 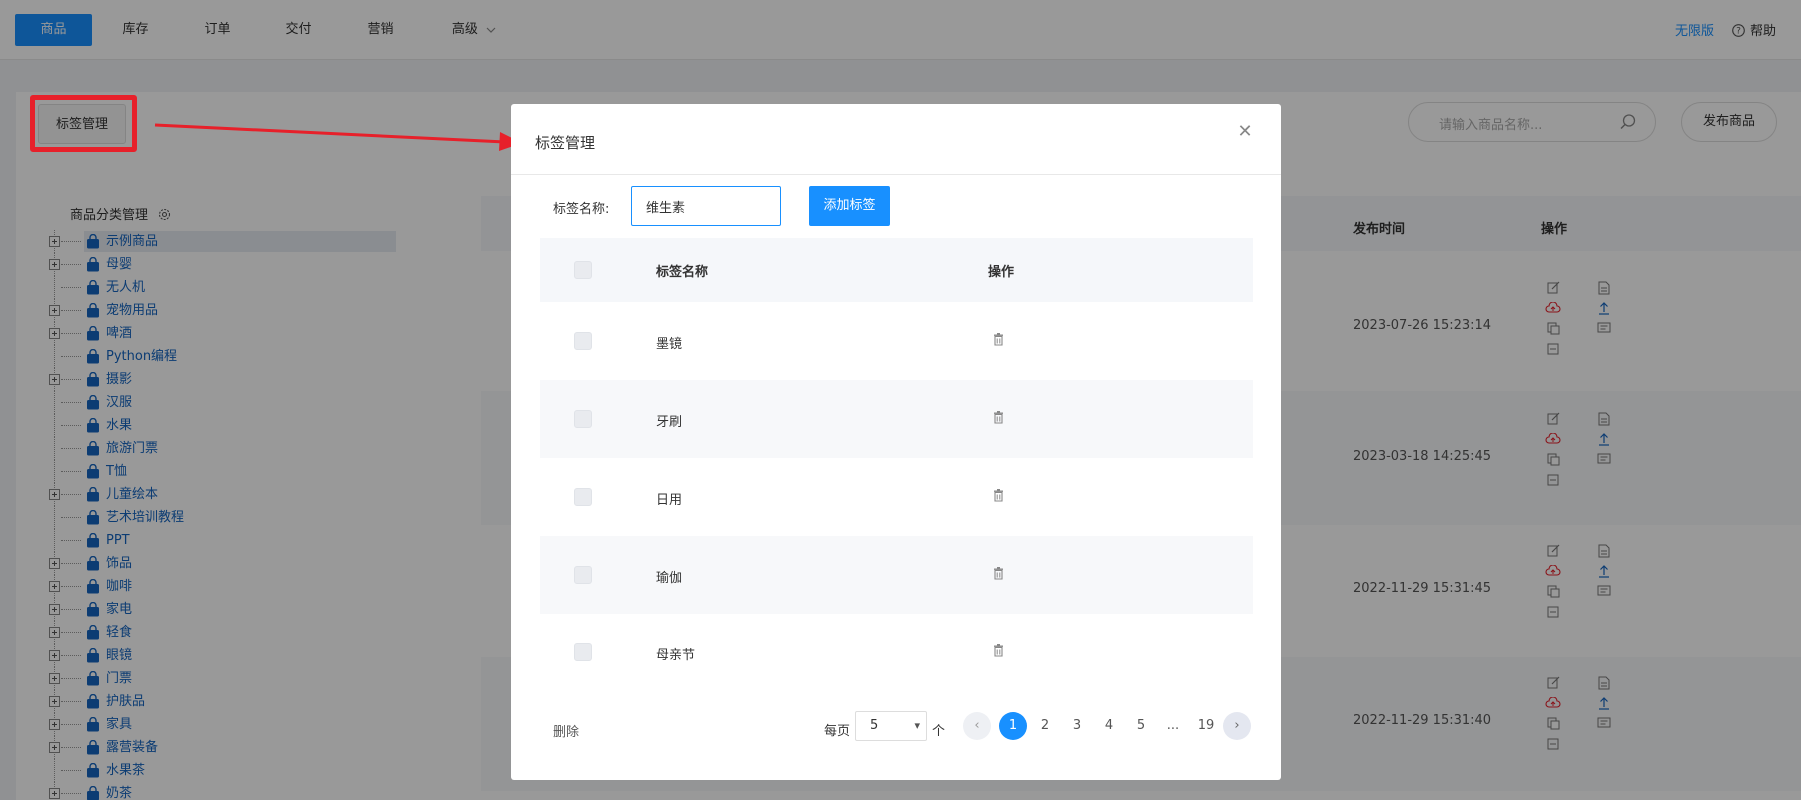 What do you see at coordinates (896, 652) in the screenshot?
I see `tag-row: 母亲节` at bounding box center [896, 652].